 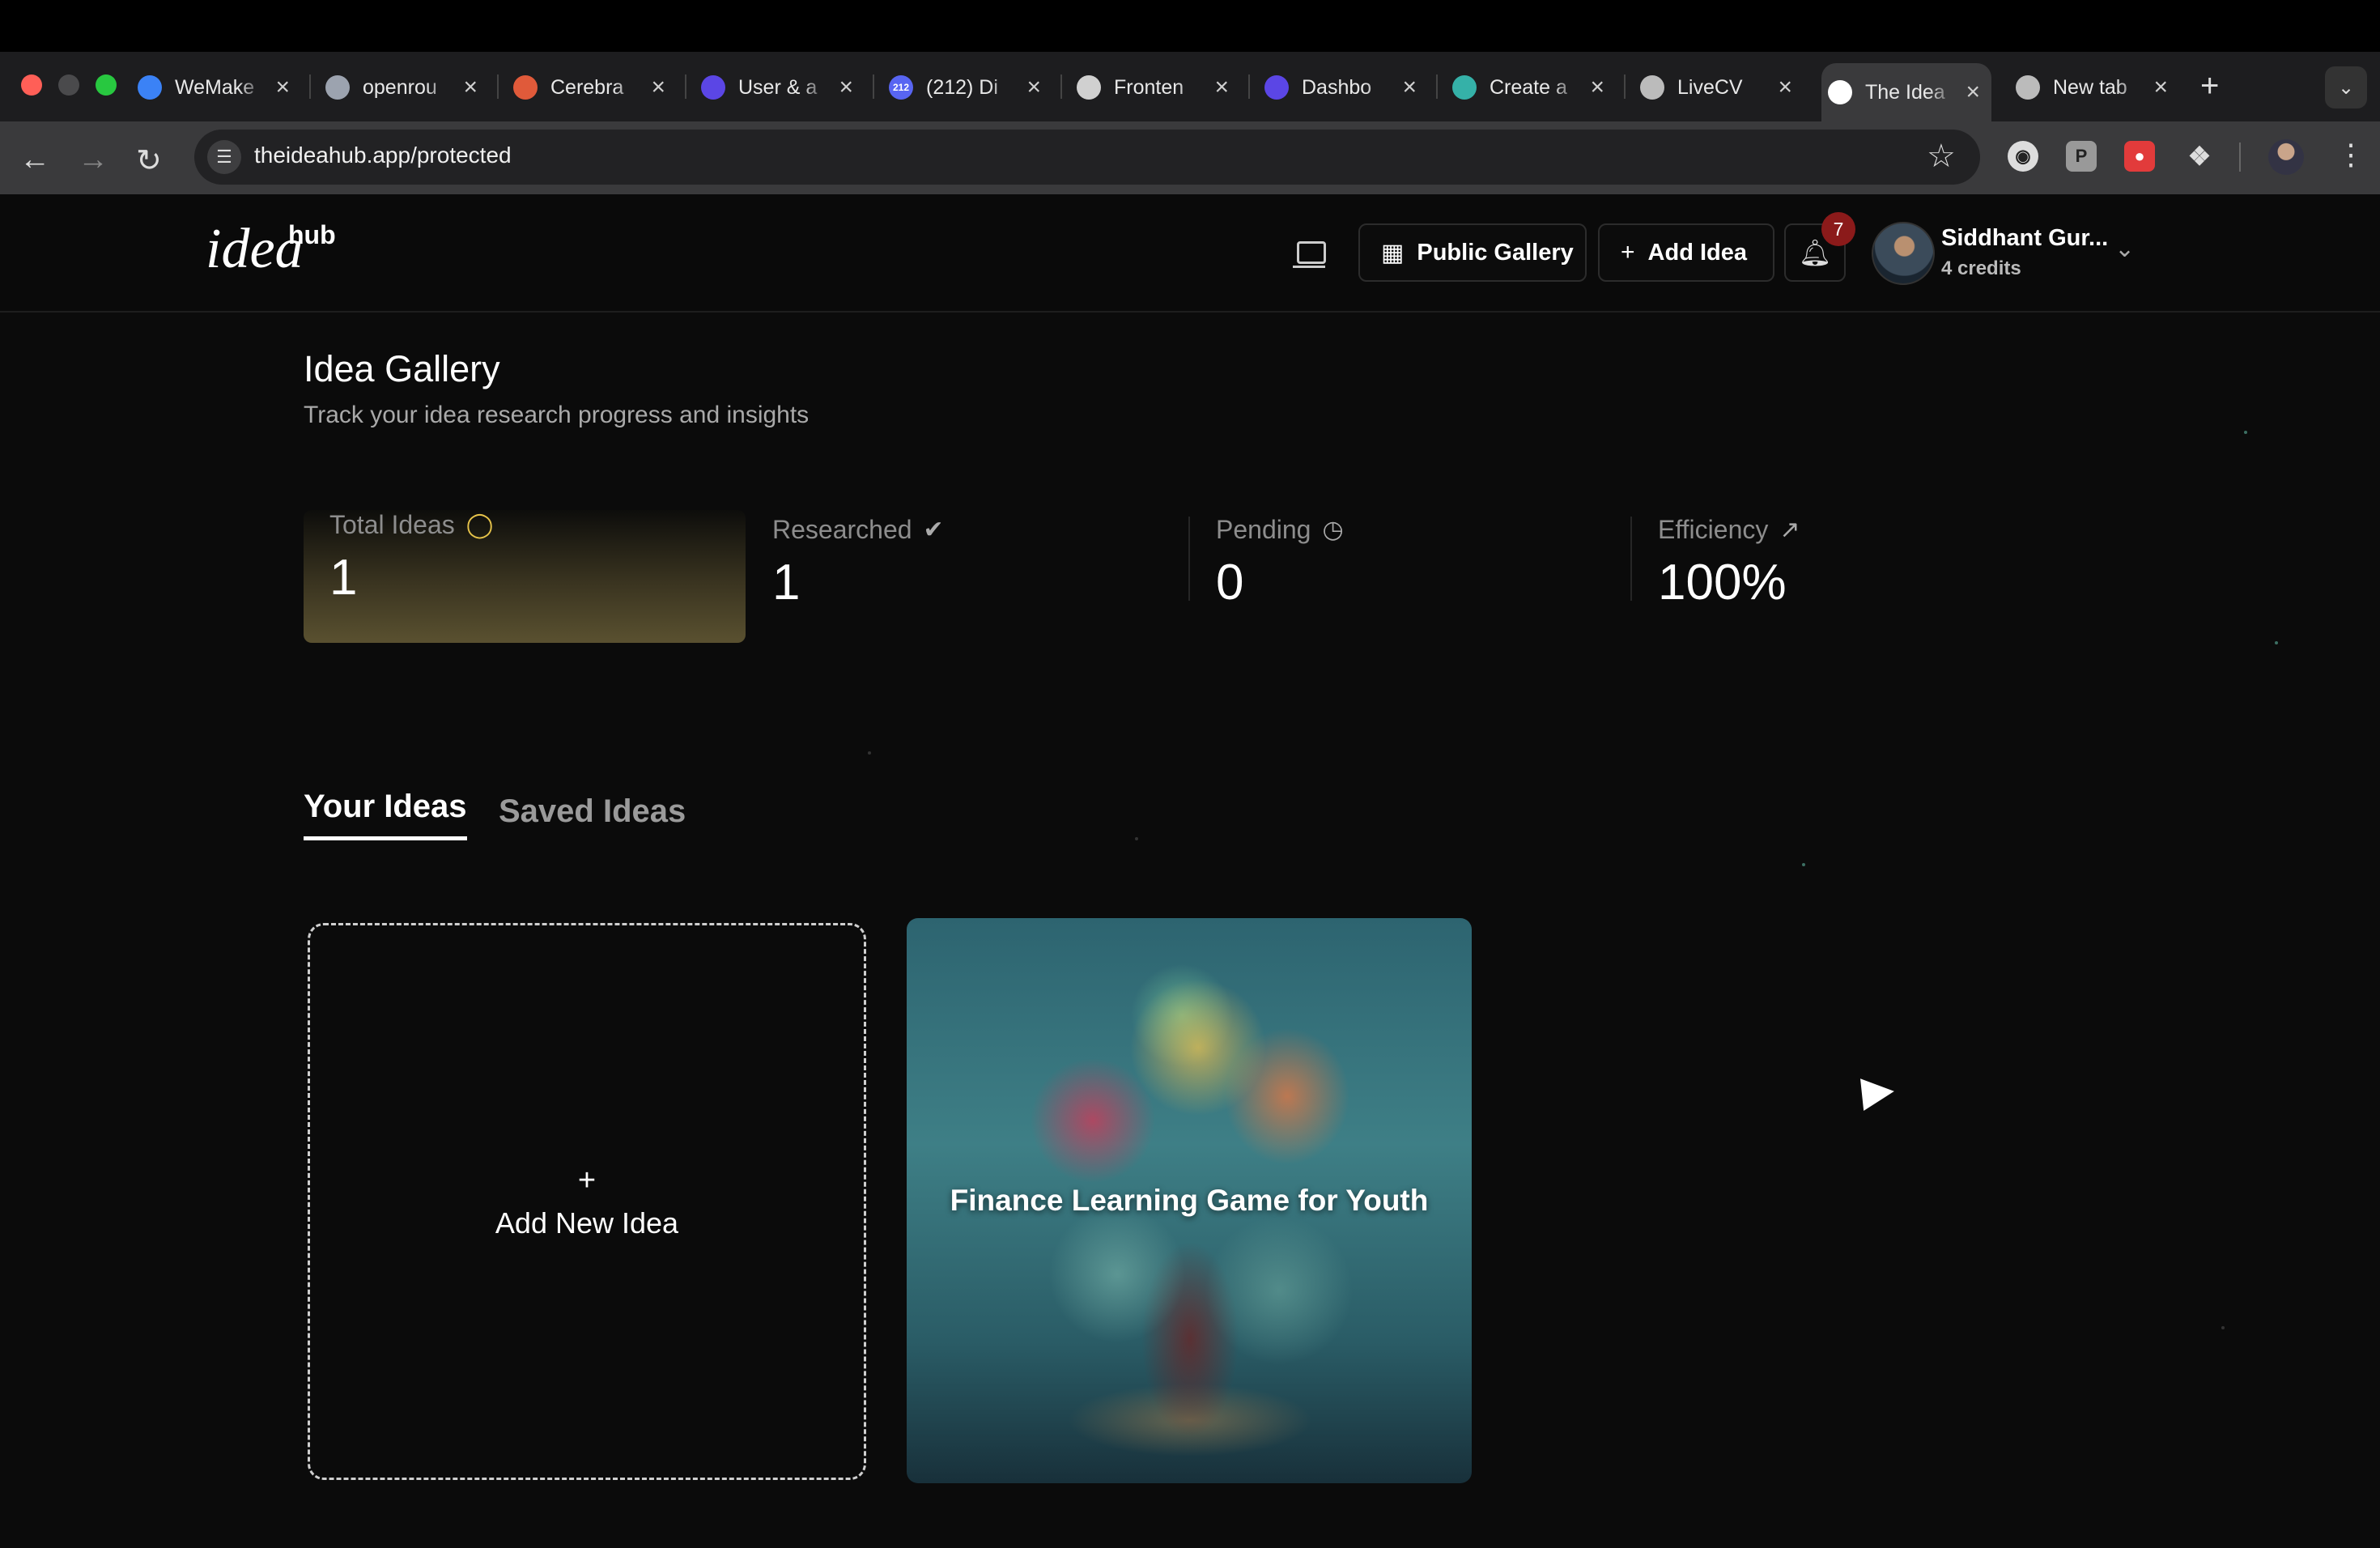 I want to click on extension-github-icon: ◉, so click(x=2023, y=157).